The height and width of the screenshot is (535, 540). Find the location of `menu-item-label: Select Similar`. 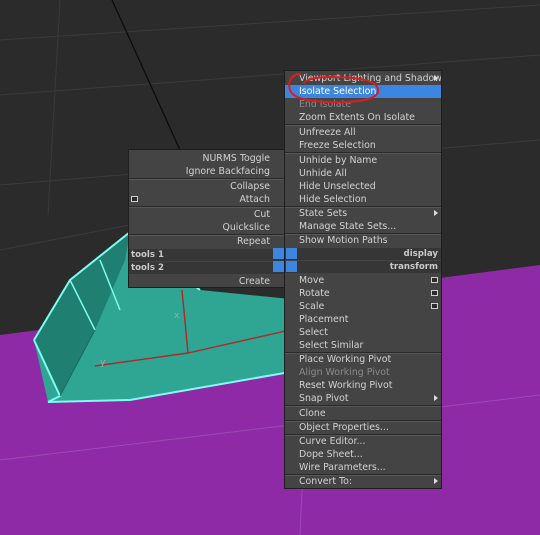

menu-item-label: Select Similar is located at coordinates (331, 345).